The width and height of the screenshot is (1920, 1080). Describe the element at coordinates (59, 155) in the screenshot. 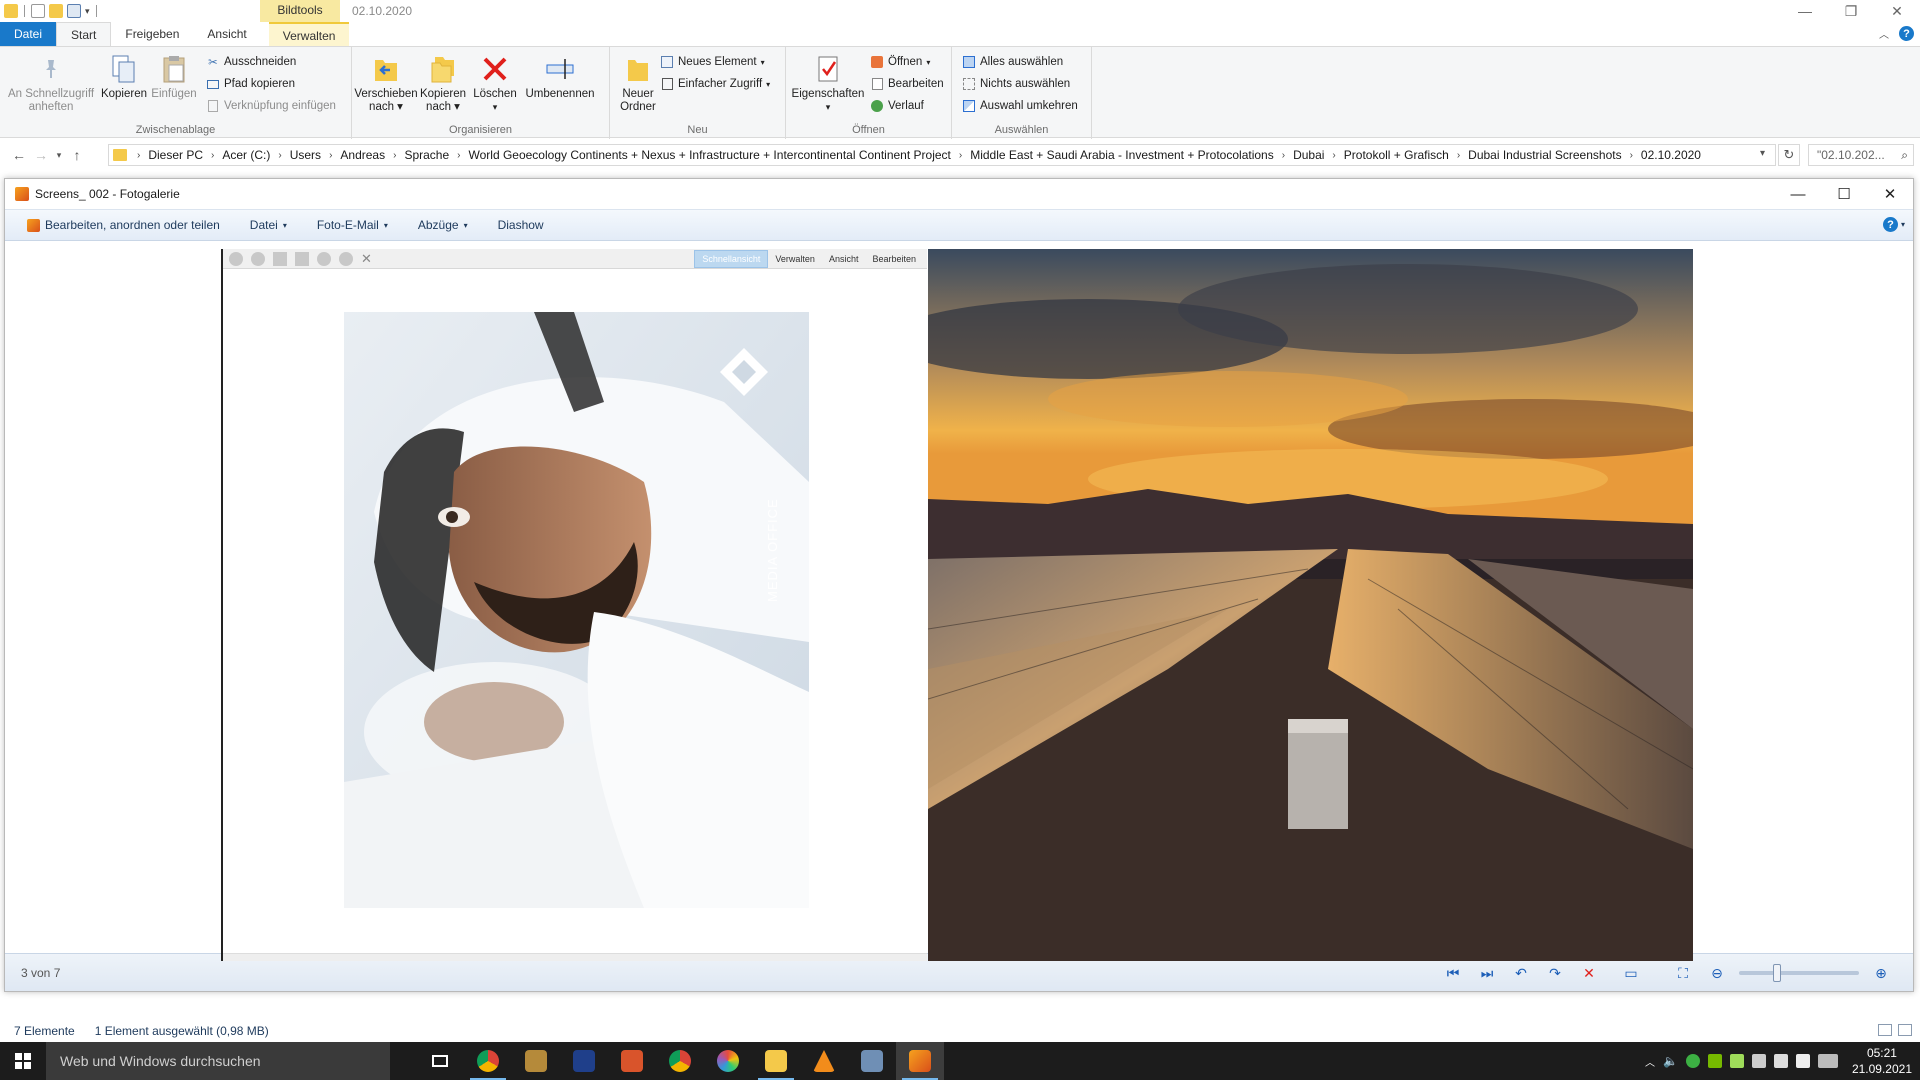

I see `recent-locations-dropdown-icon: ▾` at that location.